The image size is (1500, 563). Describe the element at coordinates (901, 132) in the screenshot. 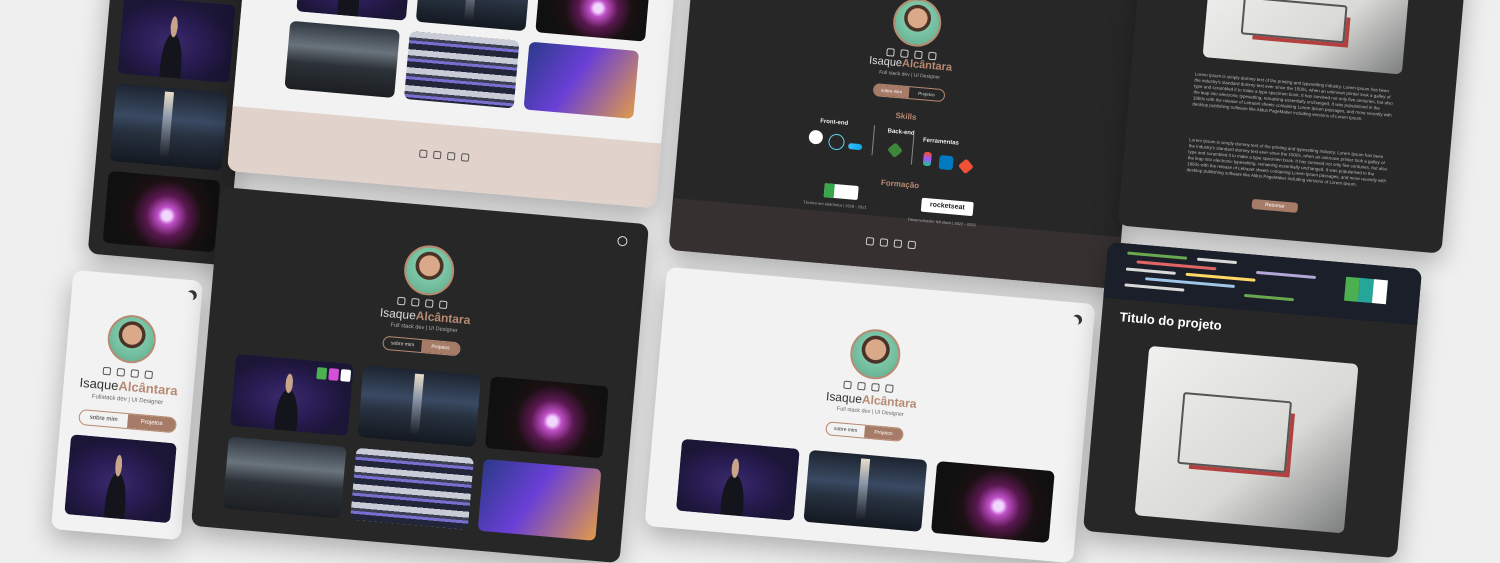

I see `skills-backend-label: Back-end` at that location.